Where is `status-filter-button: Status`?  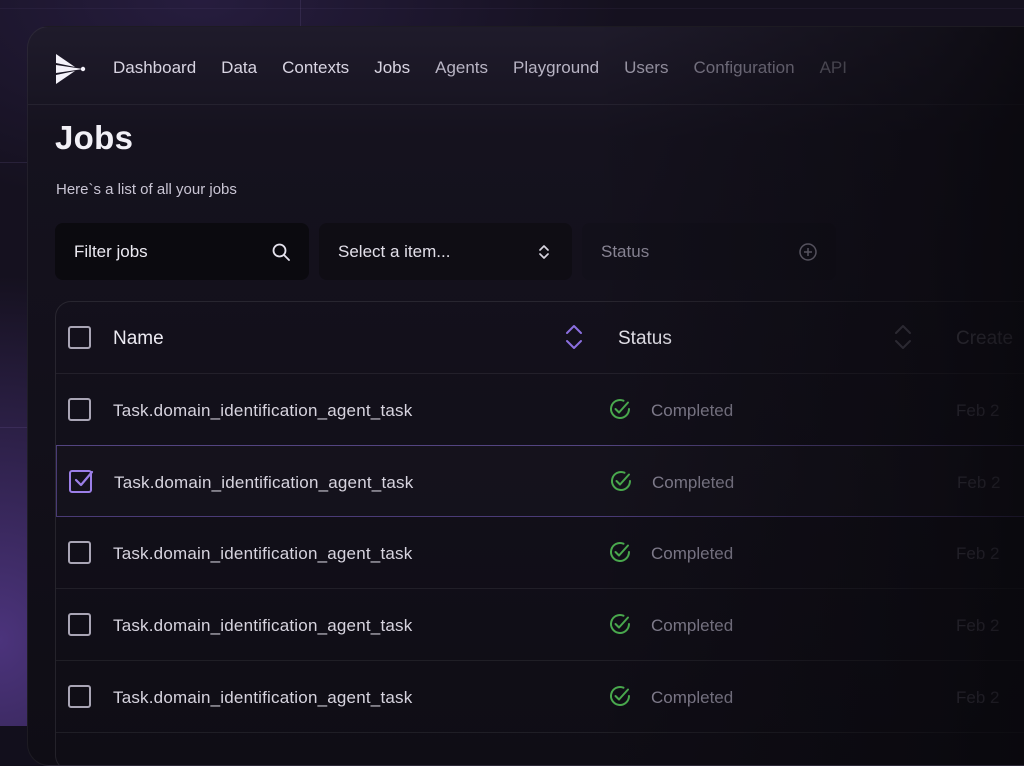
status-filter-button: Status is located at coordinates (709, 251).